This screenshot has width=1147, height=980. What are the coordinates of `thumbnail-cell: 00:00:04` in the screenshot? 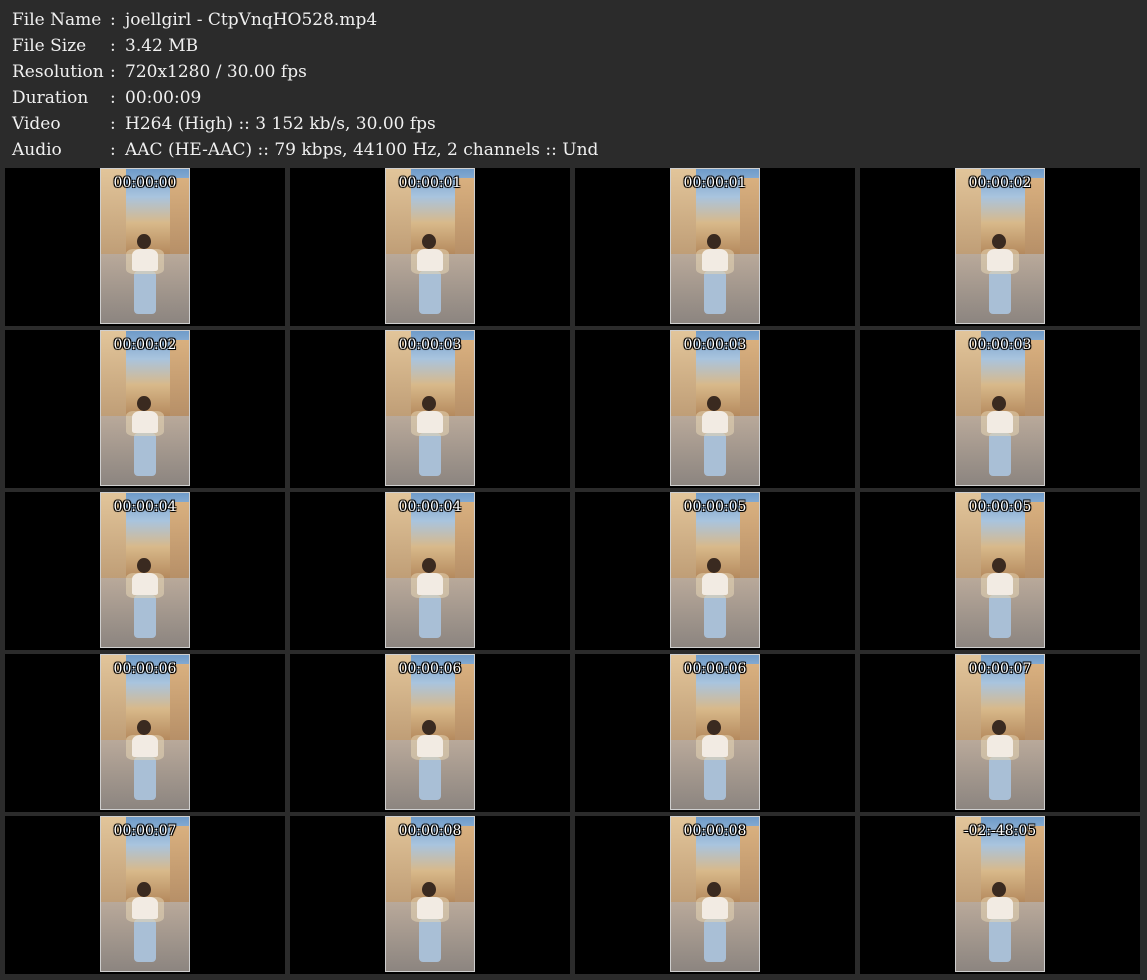 It's located at (145, 571).